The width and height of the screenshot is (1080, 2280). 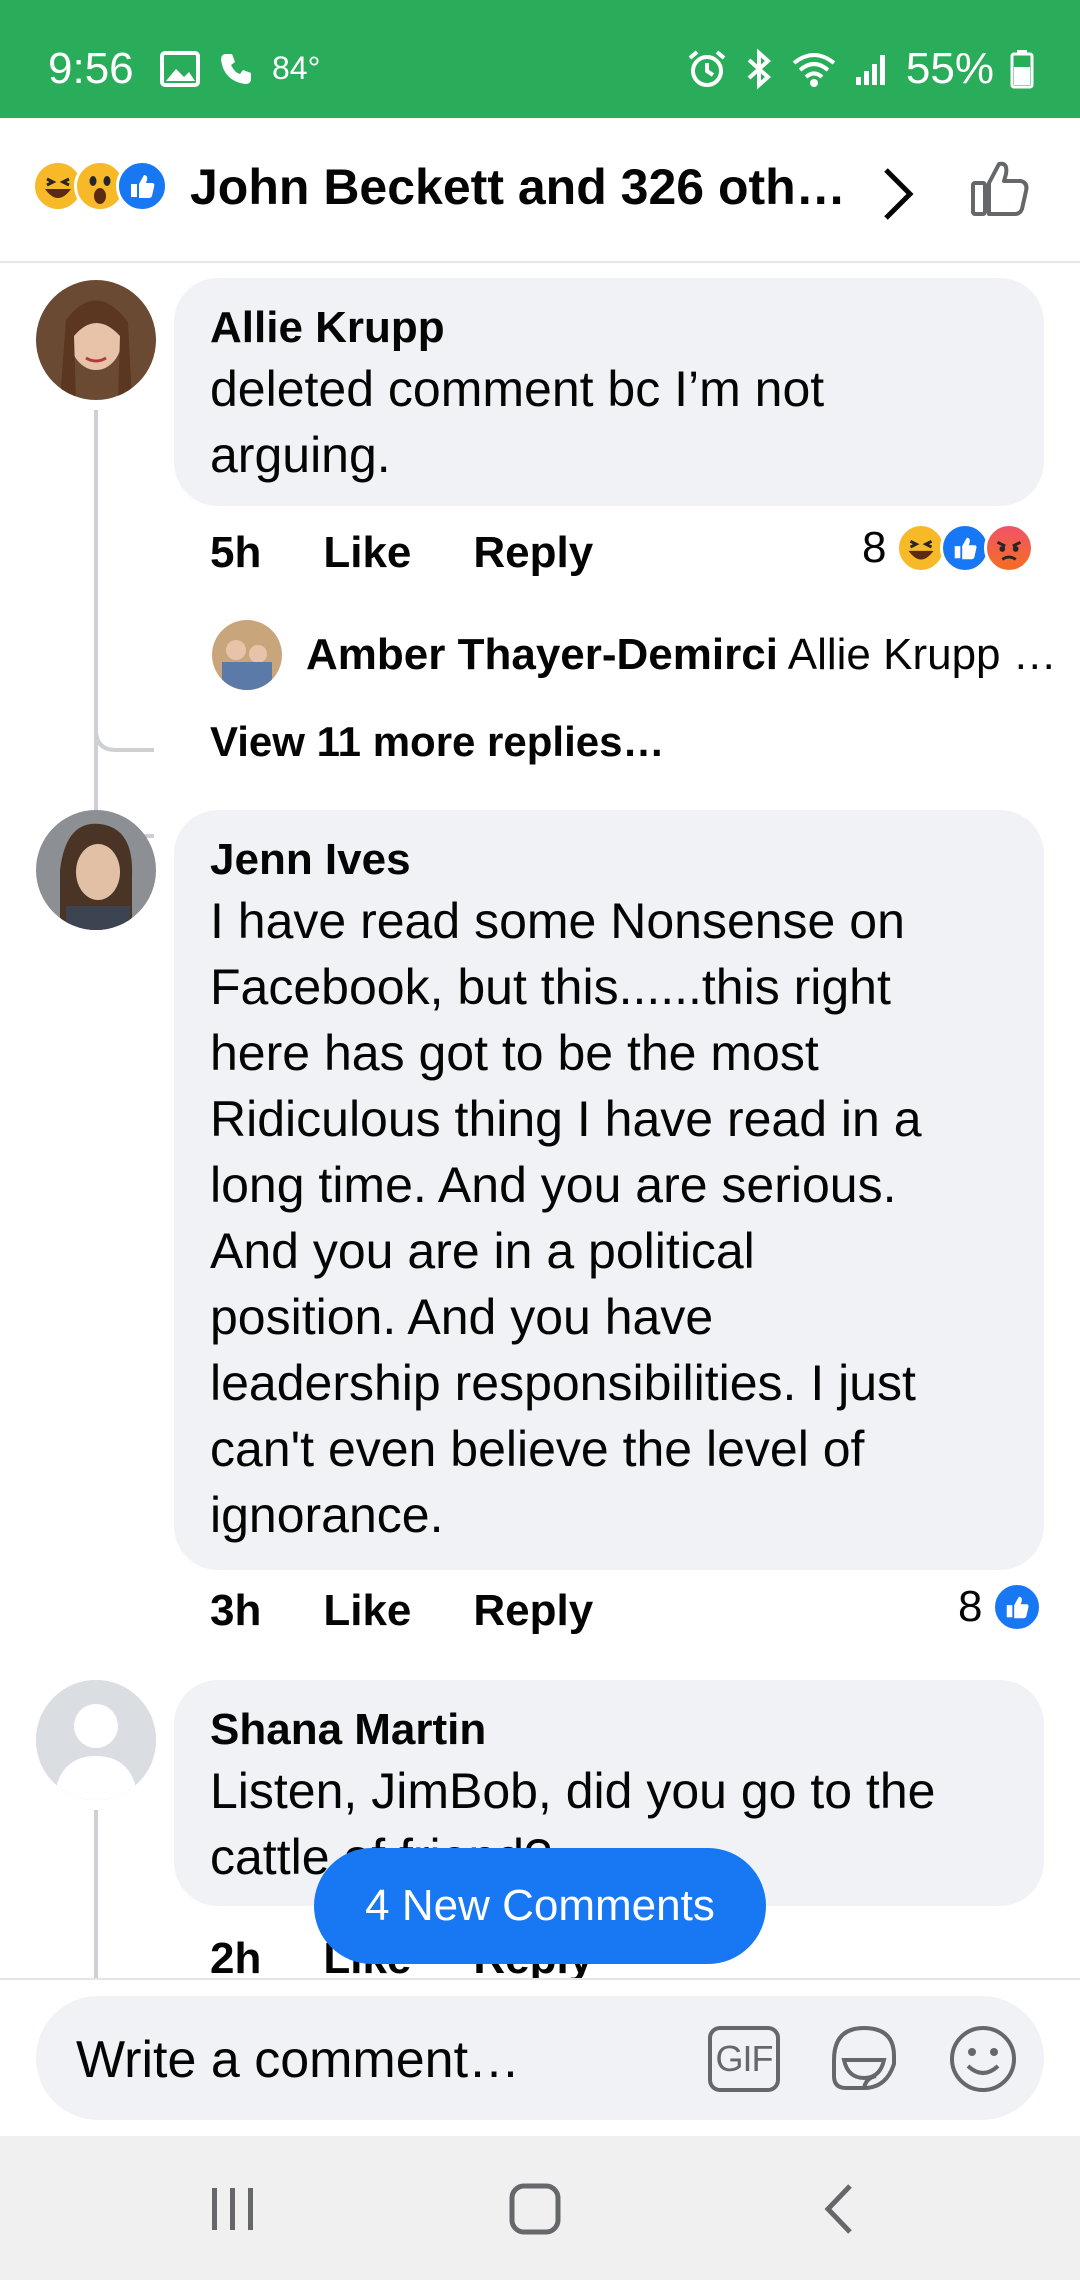 What do you see at coordinates (100, 186) in the screenshot?
I see `reaction-emojis` at bounding box center [100, 186].